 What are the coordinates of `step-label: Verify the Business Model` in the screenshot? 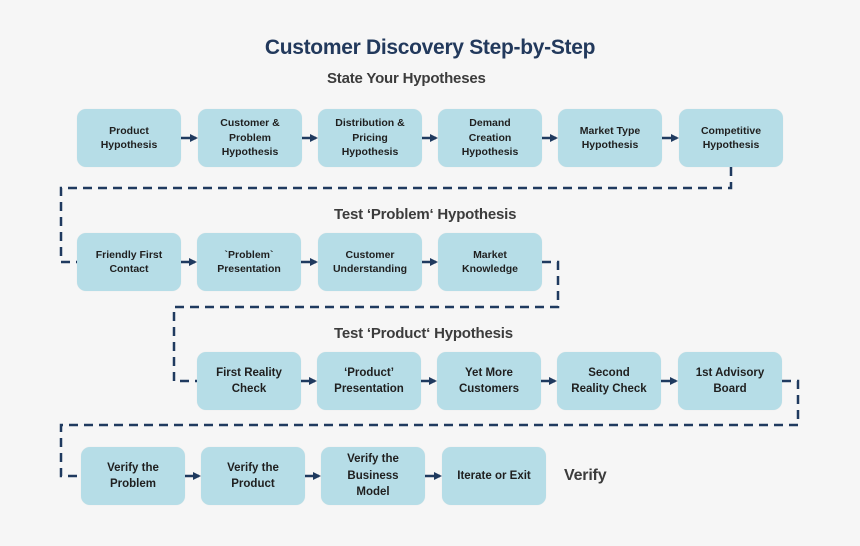 It's located at (373, 476).